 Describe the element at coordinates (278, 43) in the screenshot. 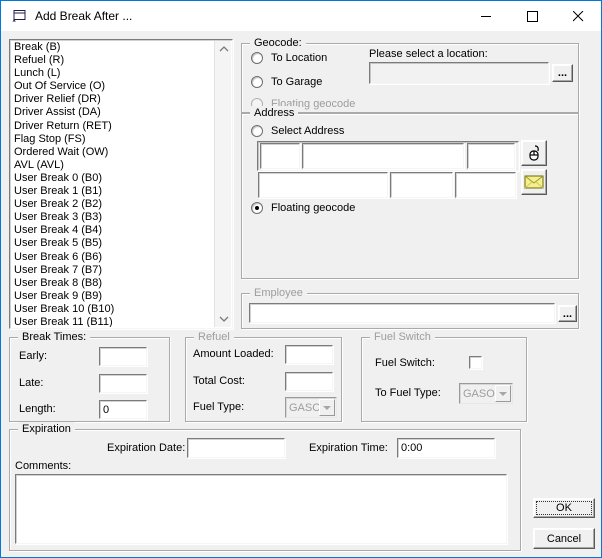

I see `geocode-group-label: Geocode:` at that location.